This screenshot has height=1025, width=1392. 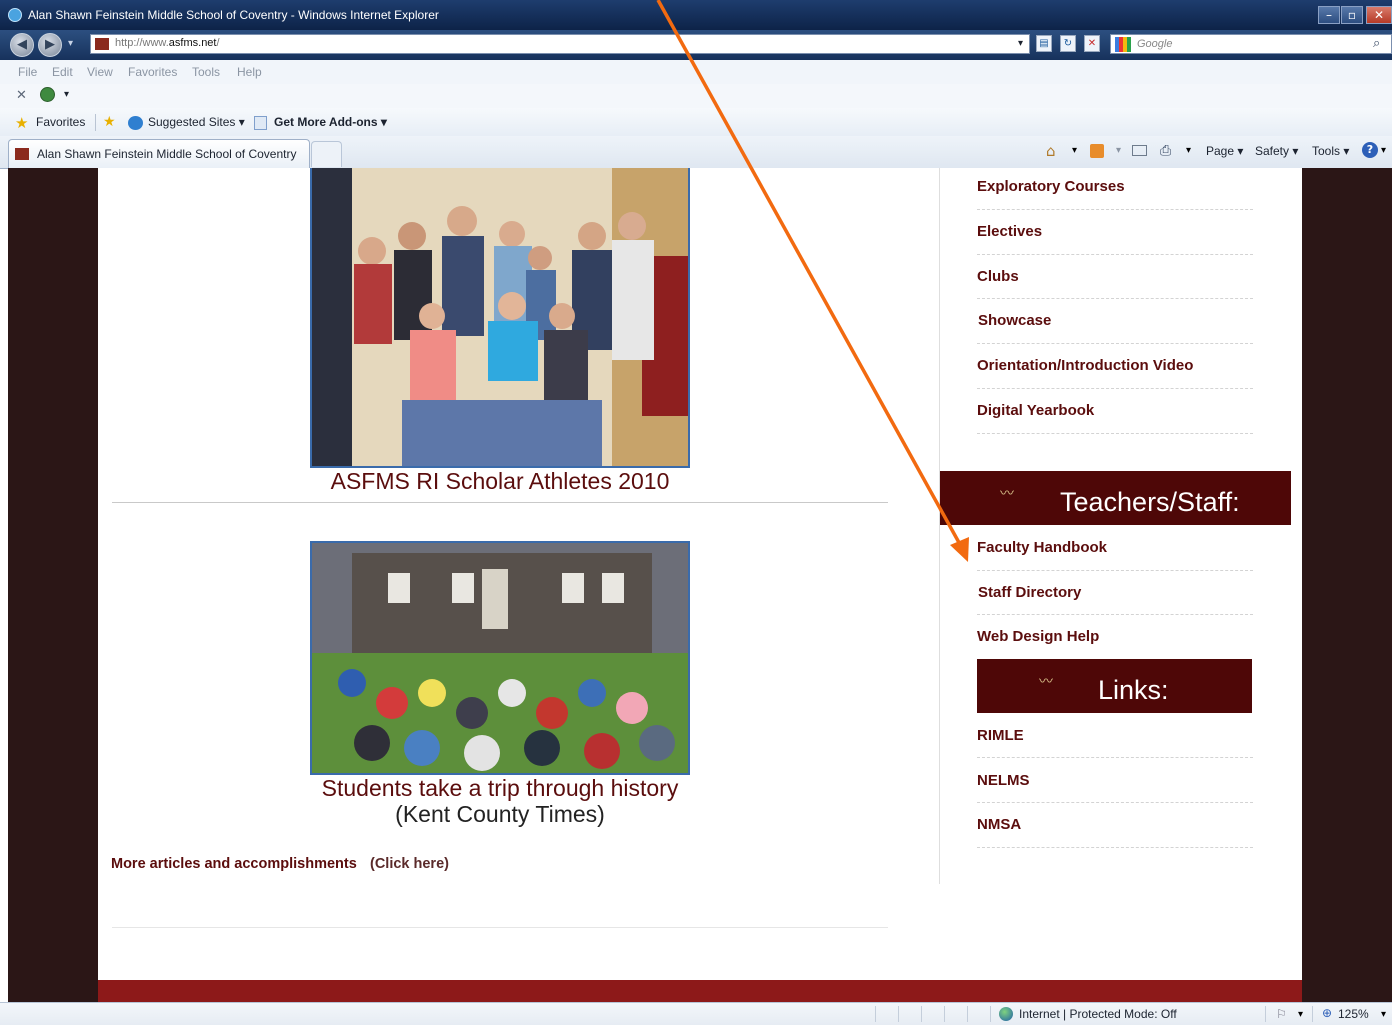 What do you see at coordinates (1150, 502) in the screenshot?
I see `teachers-staff-title: Teachers/Staff:` at bounding box center [1150, 502].